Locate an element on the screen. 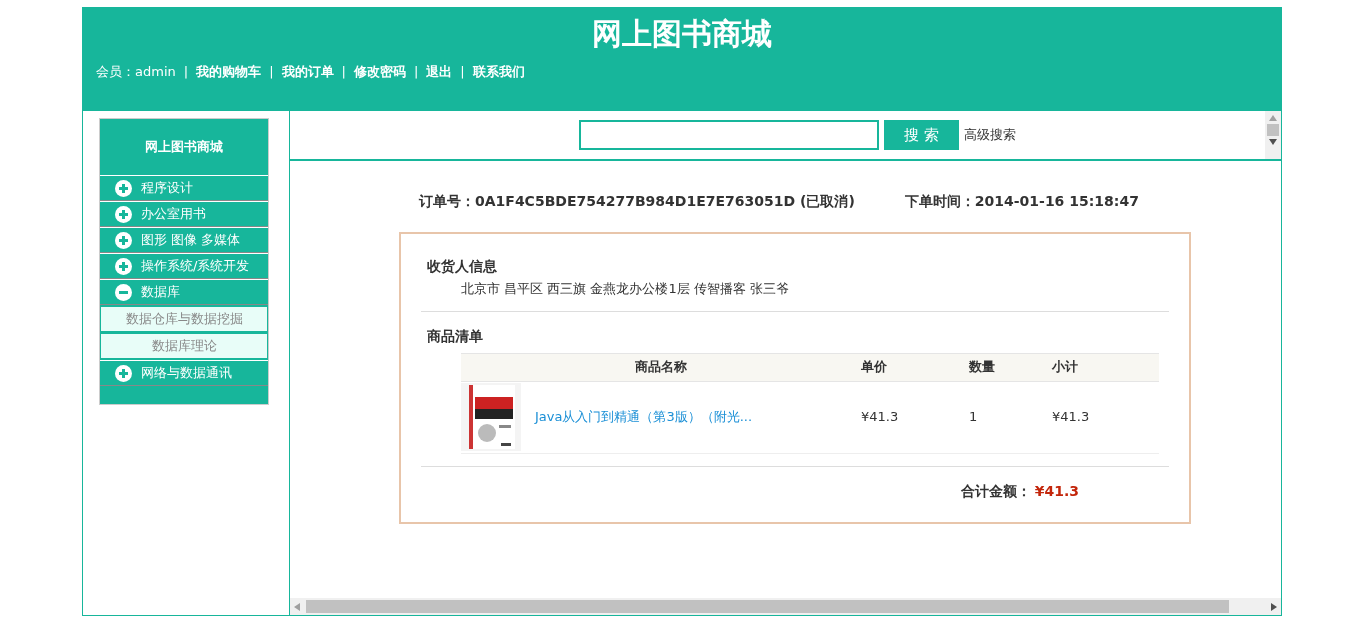 The width and height of the screenshot is (1364, 621). category-item: 图形 图像 多媒体 is located at coordinates (184, 240).